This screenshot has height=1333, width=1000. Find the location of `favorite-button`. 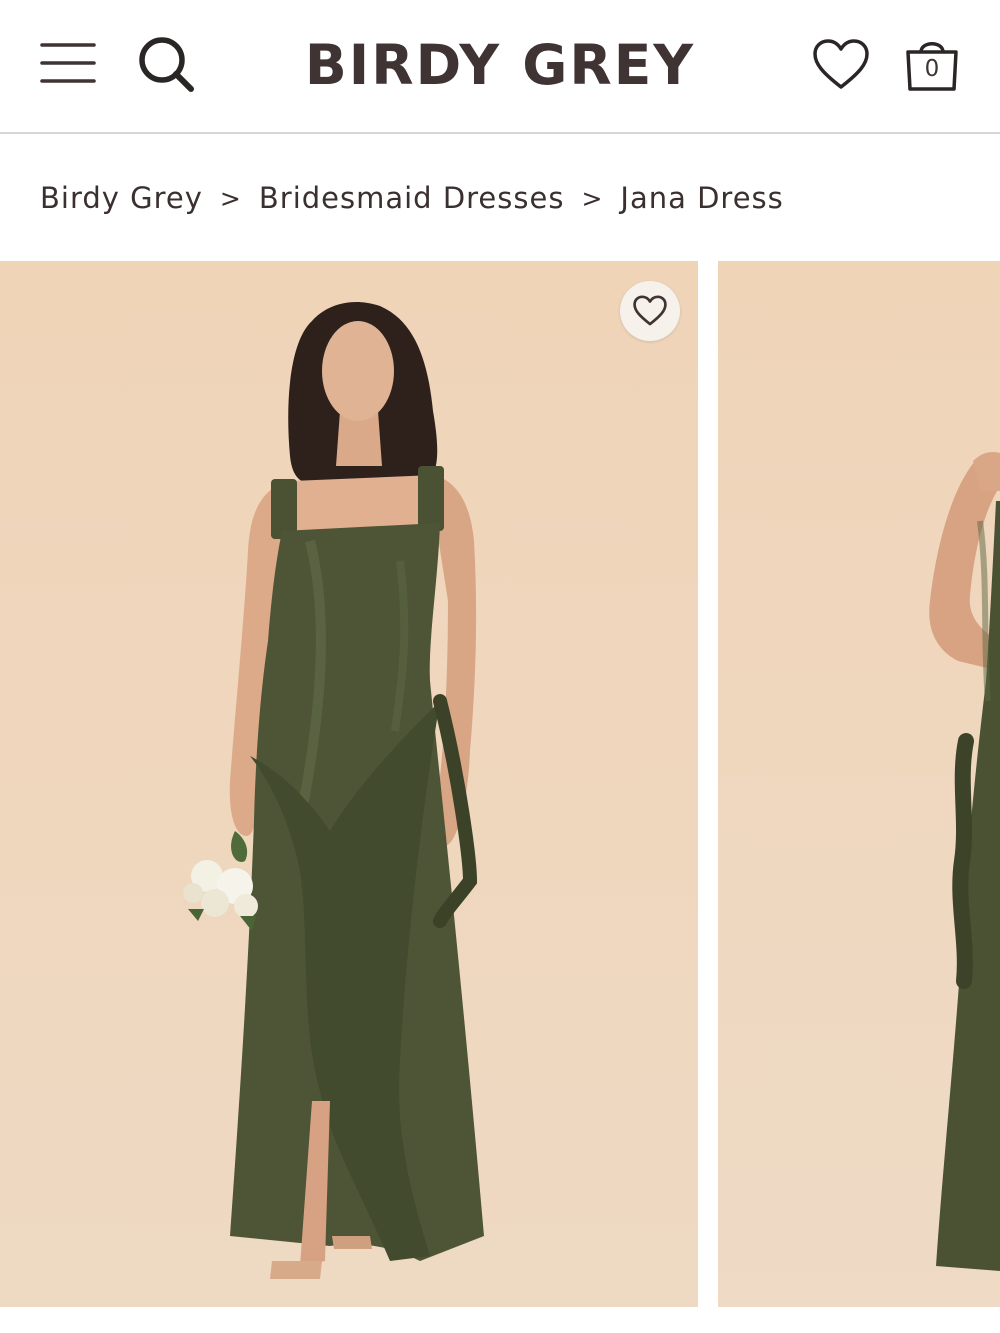

favorite-button is located at coordinates (650, 311).